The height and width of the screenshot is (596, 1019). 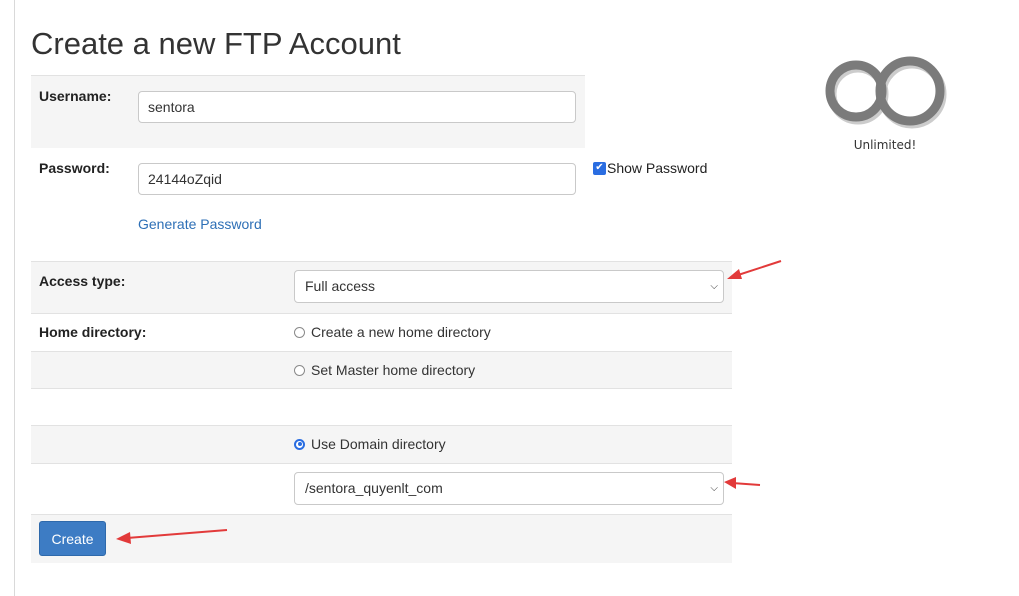 What do you see at coordinates (216, 43) in the screenshot?
I see `page-title: Create a new FTP Account` at bounding box center [216, 43].